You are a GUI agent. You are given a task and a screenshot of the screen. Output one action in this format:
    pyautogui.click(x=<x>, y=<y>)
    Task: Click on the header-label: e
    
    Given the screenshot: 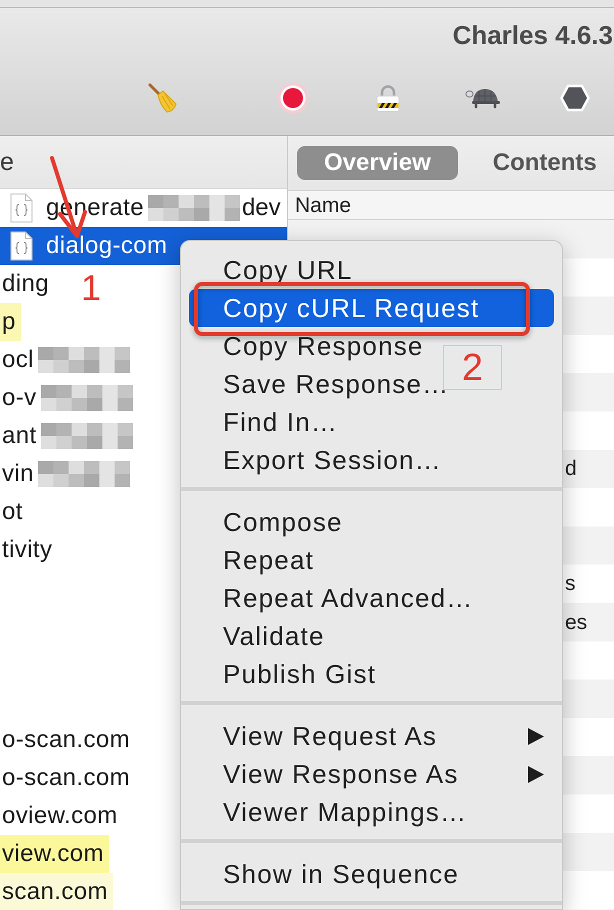 What is the action you would take?
    pyautogui.click(x=7, y=162)
    